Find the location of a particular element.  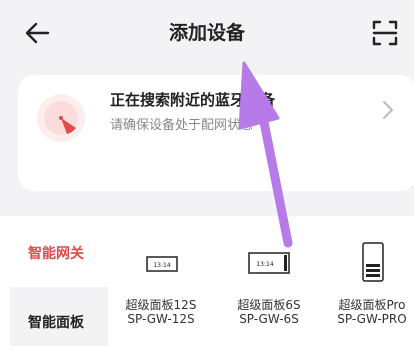

panel-6s-screen-time: 13:14 is located at coordinates (264, 264).